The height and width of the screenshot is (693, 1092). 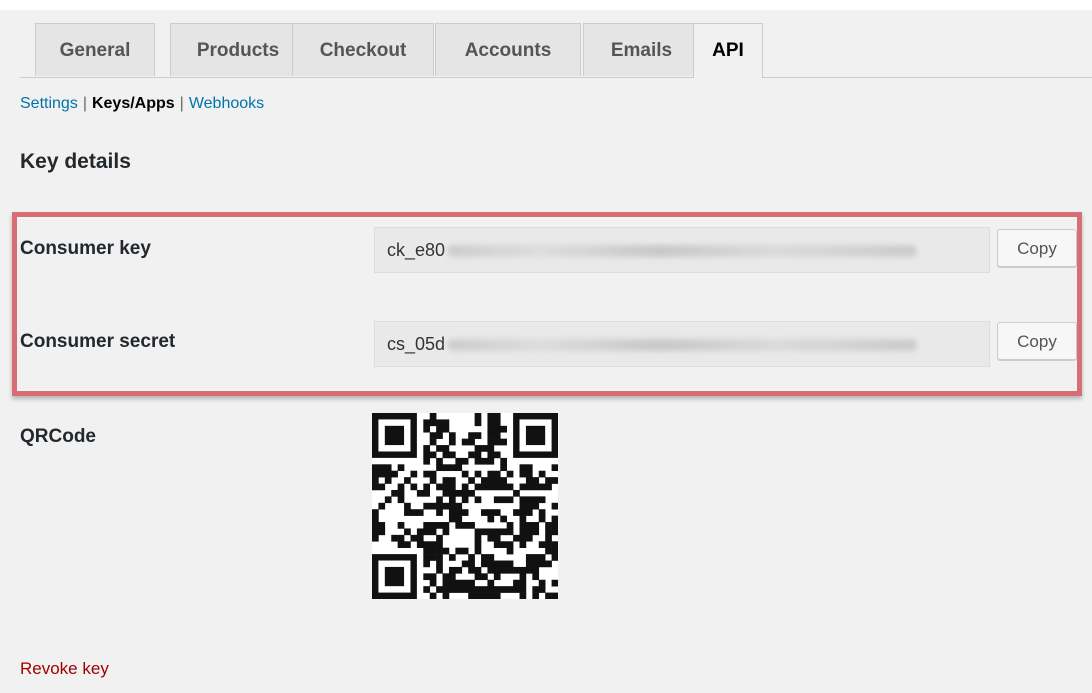 What do you see at coordinates (64, 669) in the screenshot?
I see `revoke-key-link: Revoke key` at bounding box center [64, 669].